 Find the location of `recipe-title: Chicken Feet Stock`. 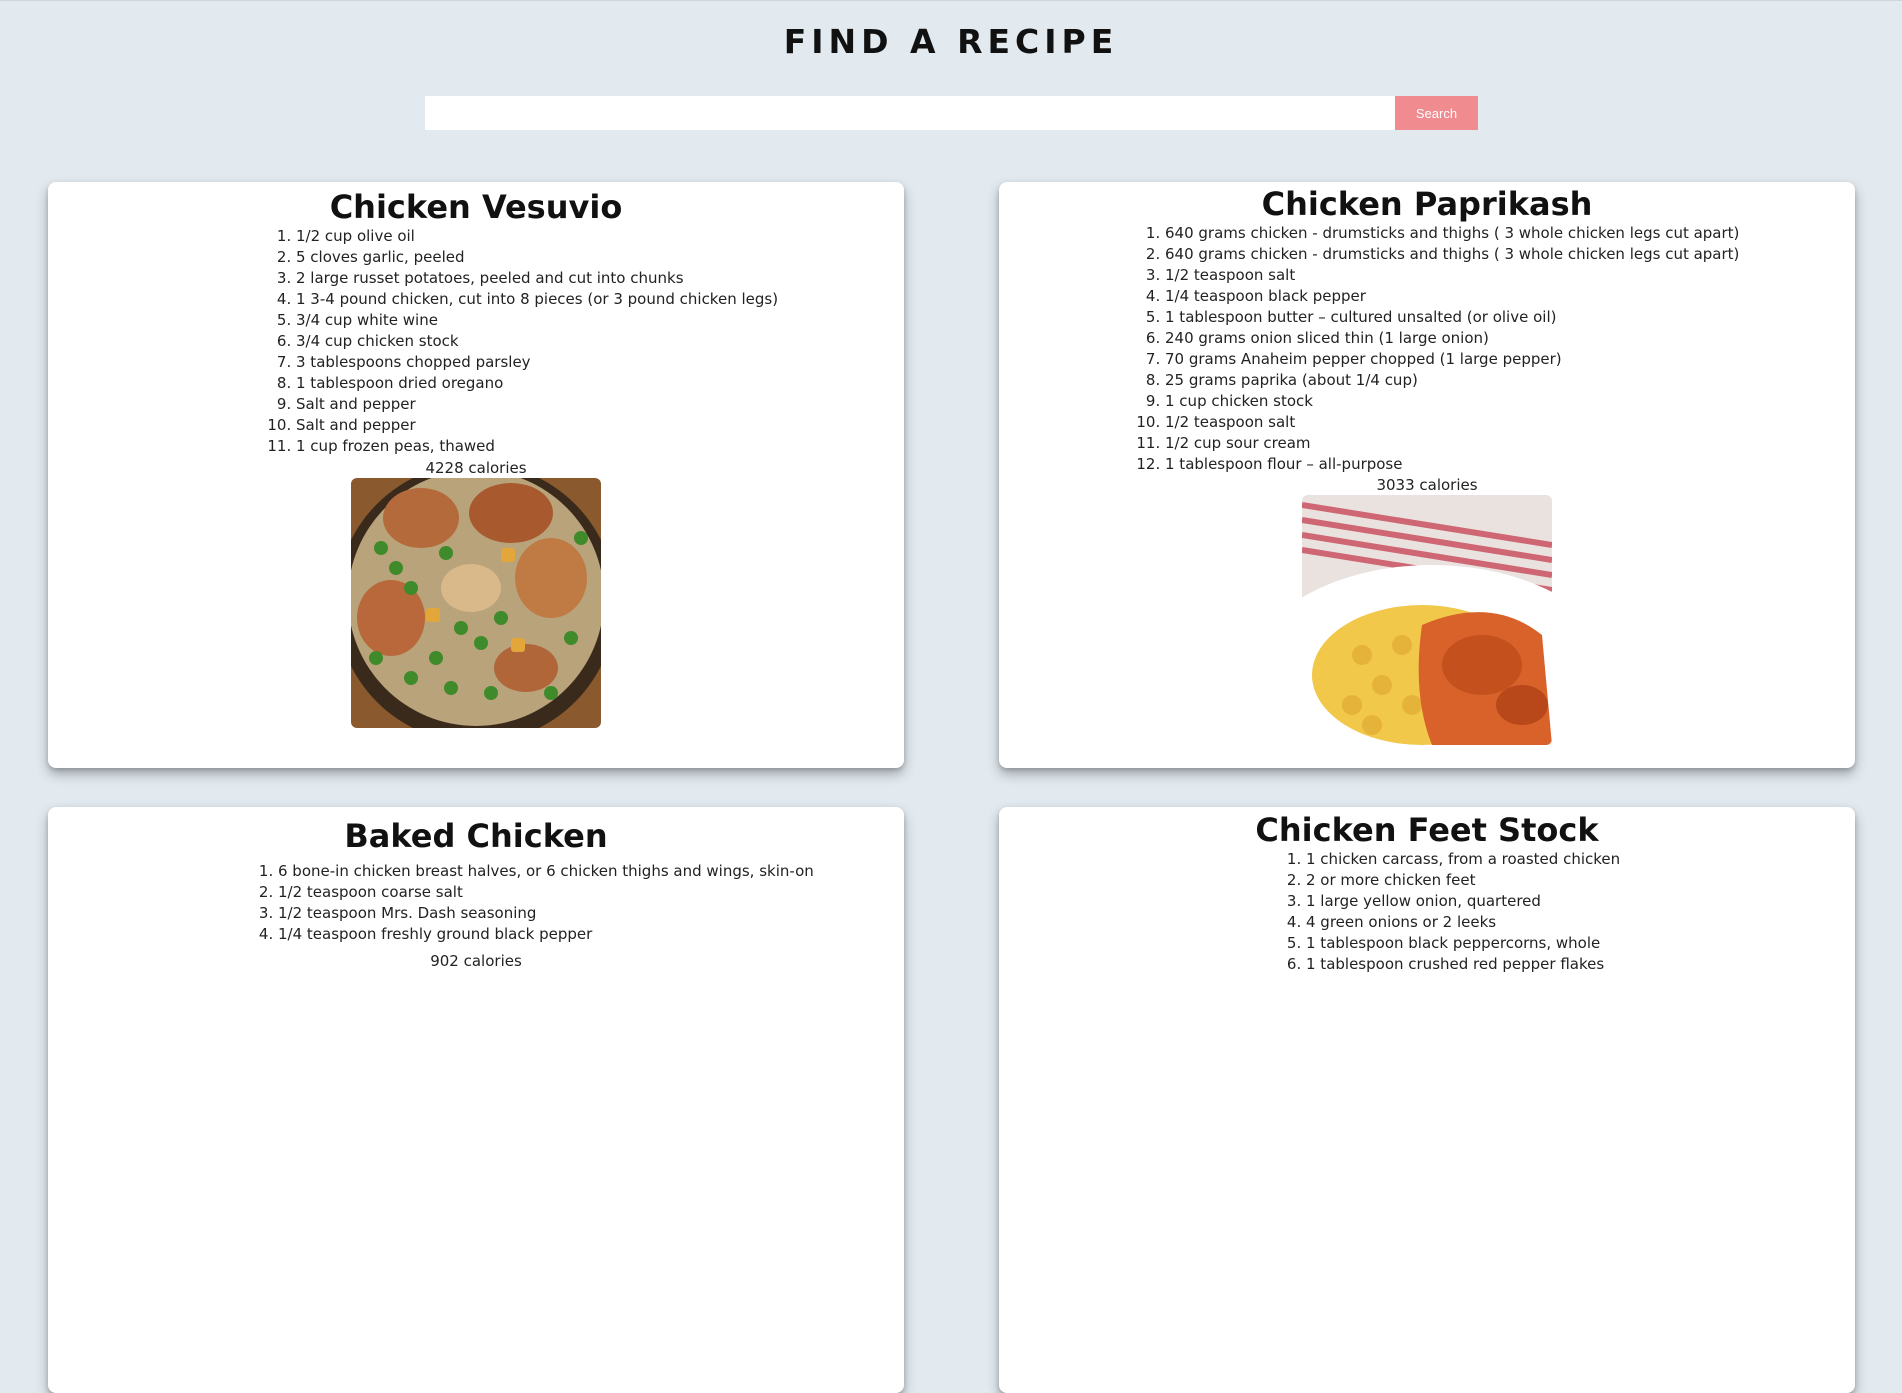

recipe-title: Chicken Feet Stock is located at coordinates (1427, 830).